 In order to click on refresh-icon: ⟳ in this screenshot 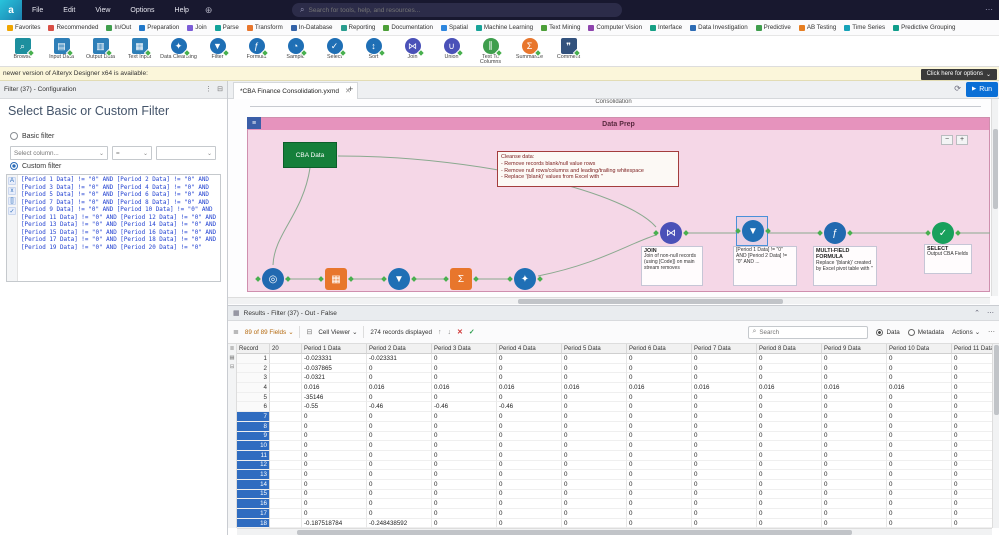, I will do `click(957, 88)`.